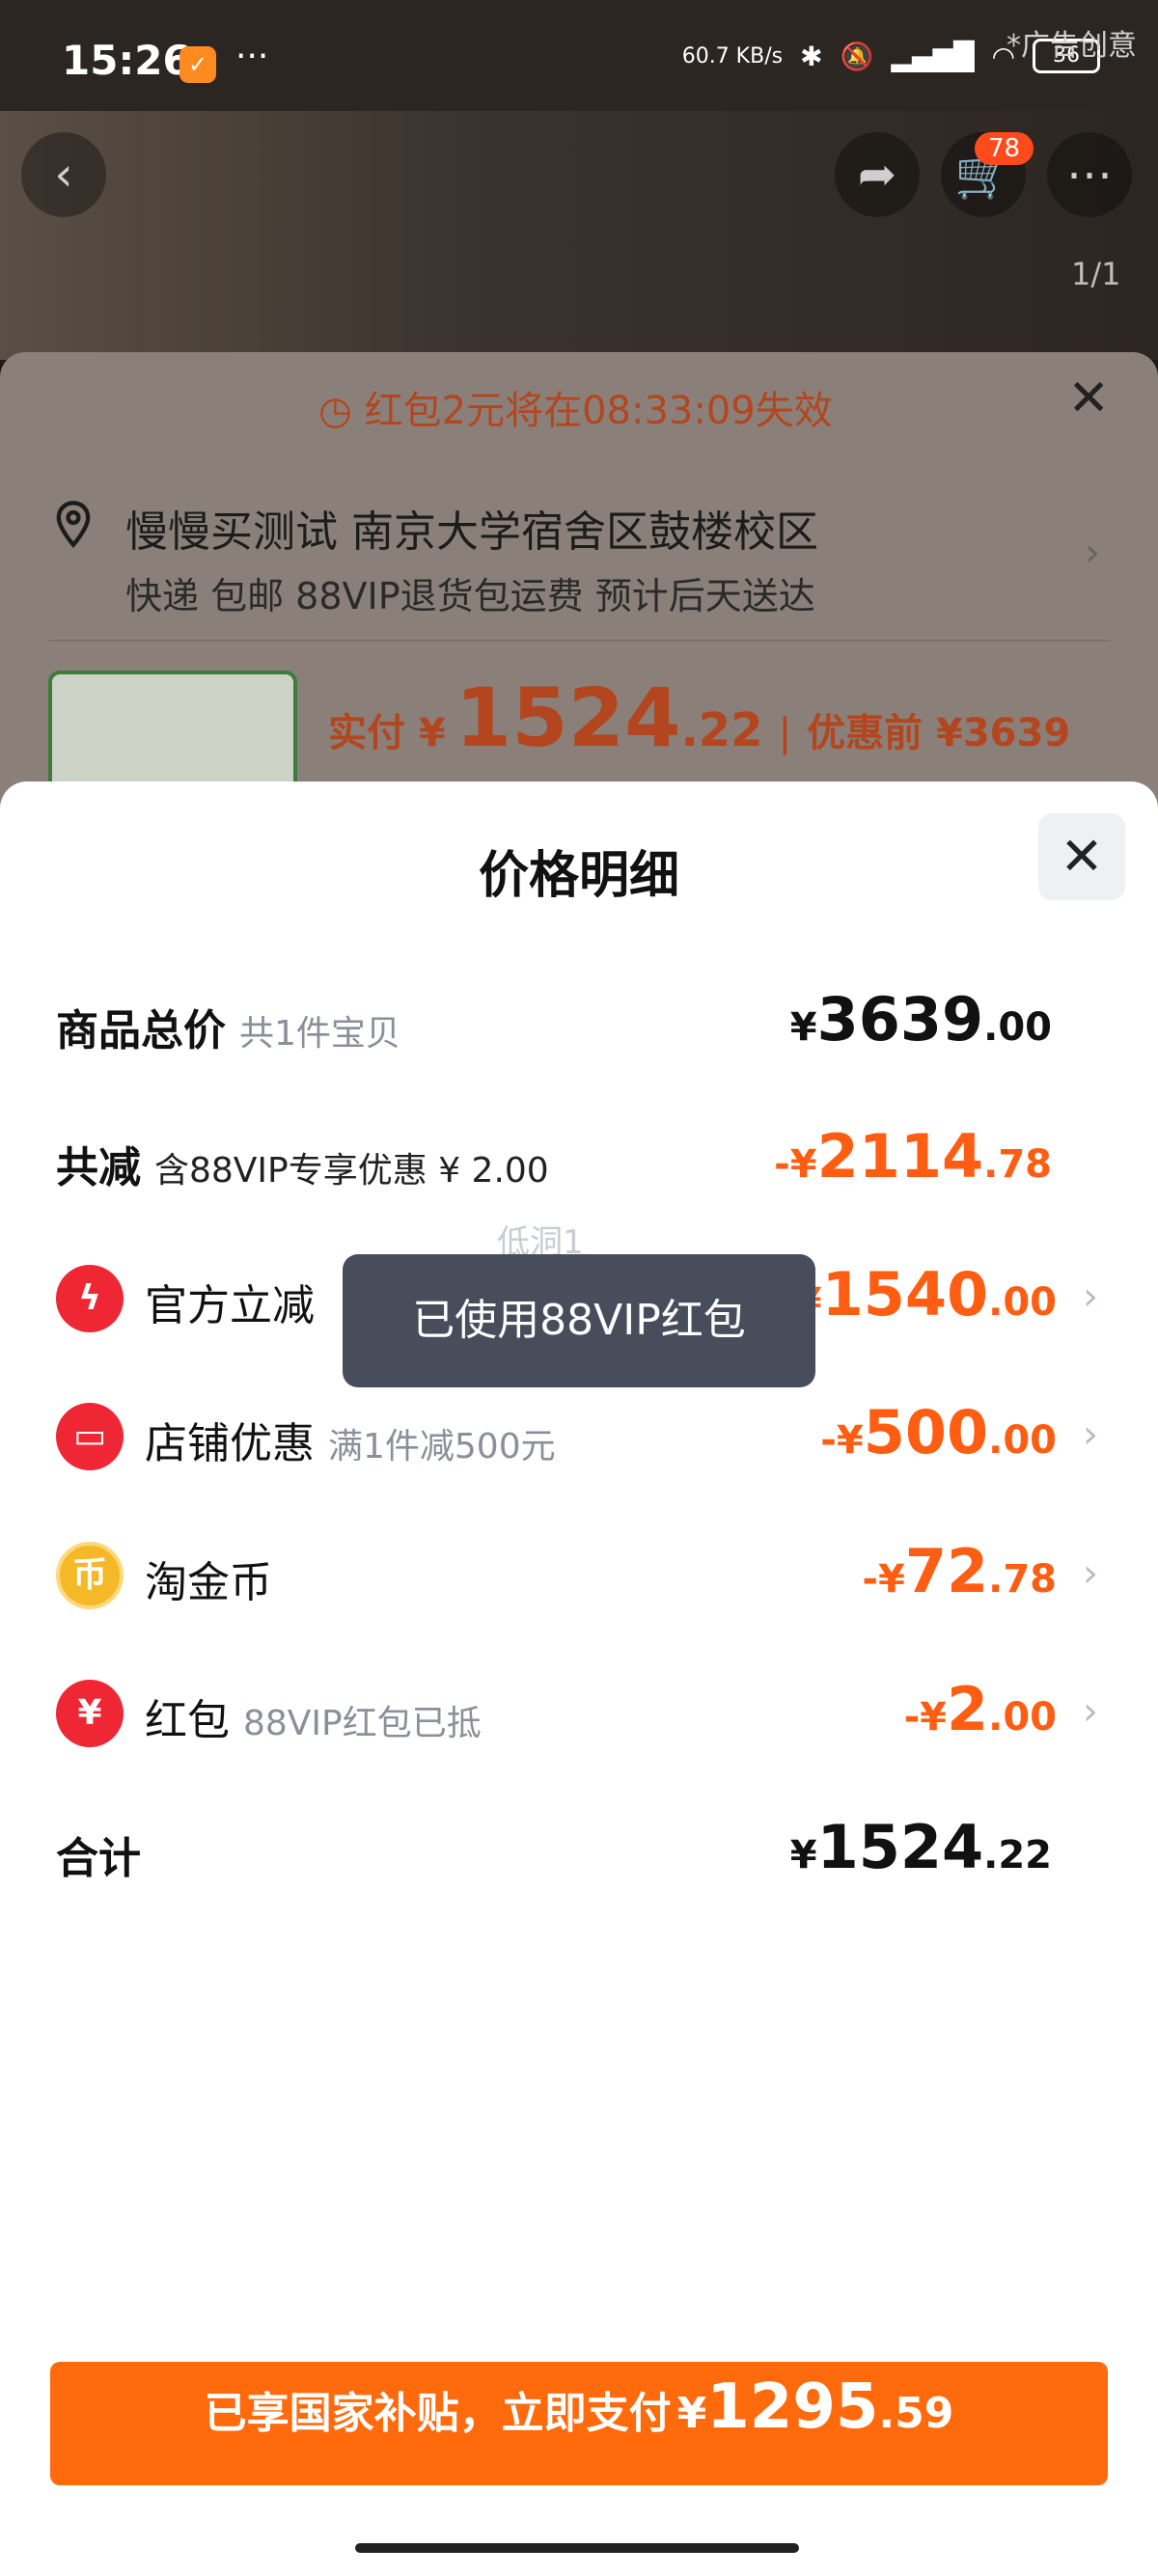  Describe the element at coordinates (1081, 857) in the screenshot. I see `close-button: ✕` at that location.